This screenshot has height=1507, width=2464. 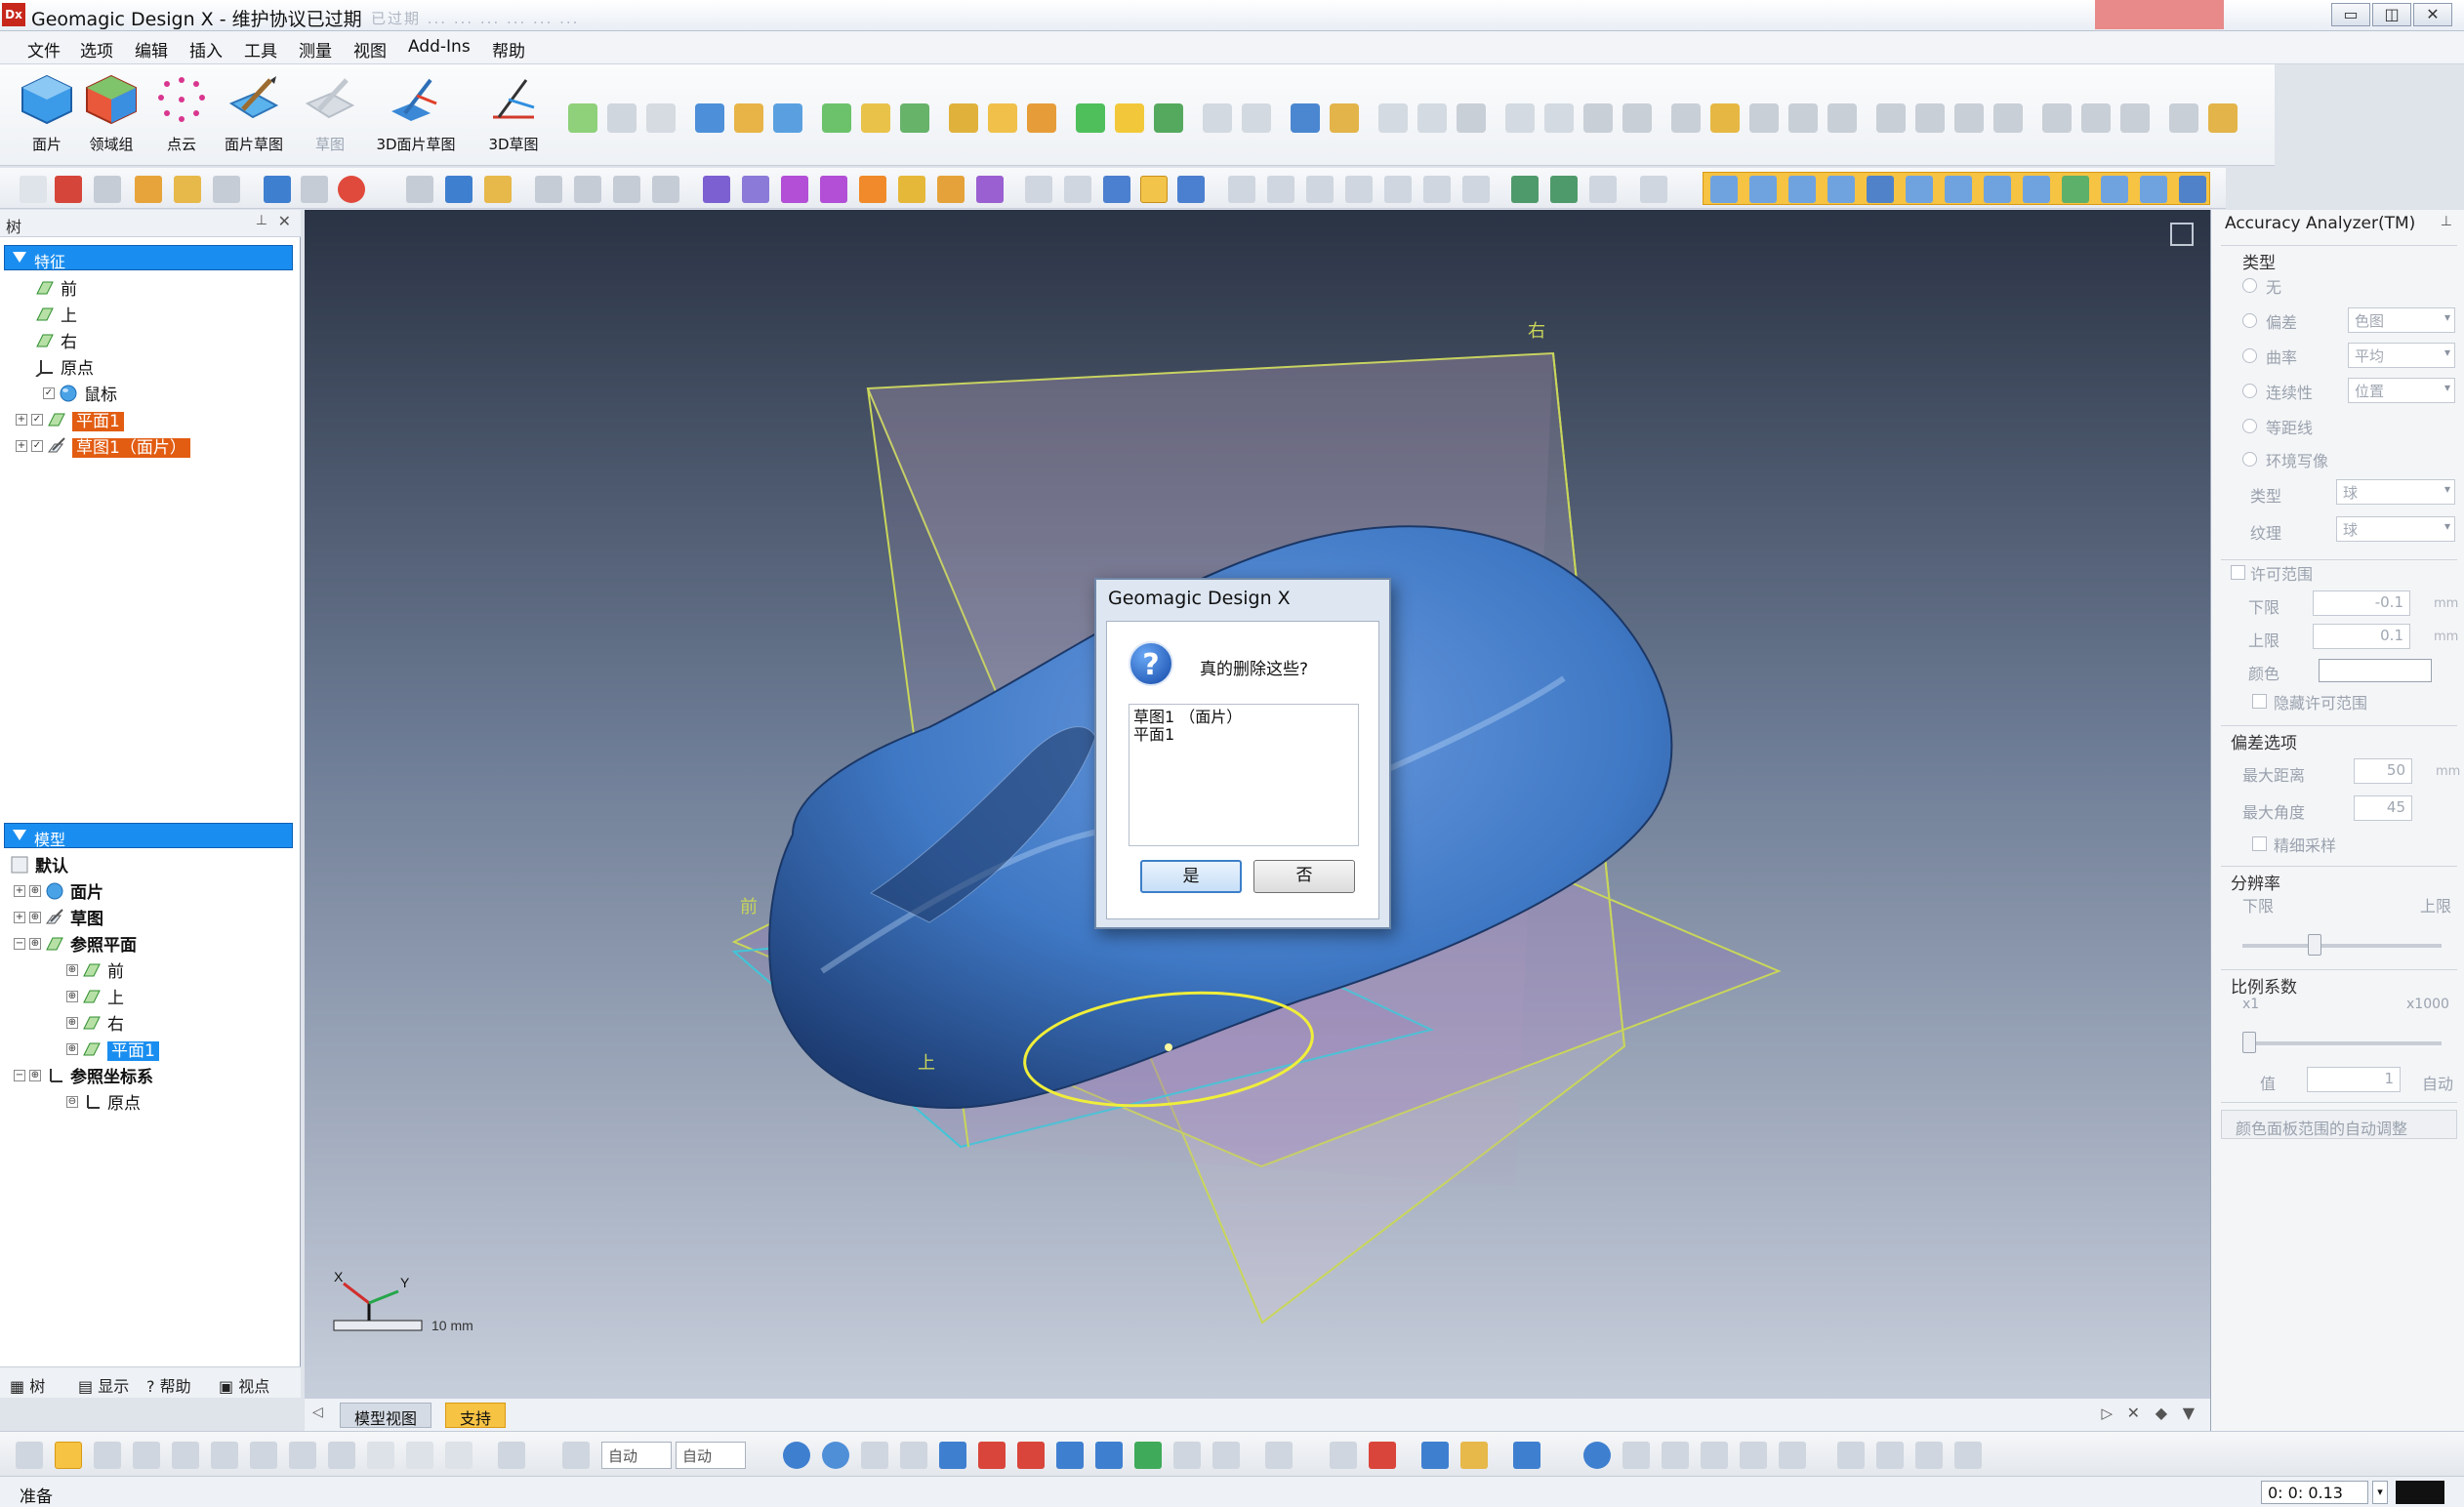 What do you see at coordinates (2437, 1083) in the screenshot?
I see `auto-label: 自动` at bounding box center [2437, 1083].